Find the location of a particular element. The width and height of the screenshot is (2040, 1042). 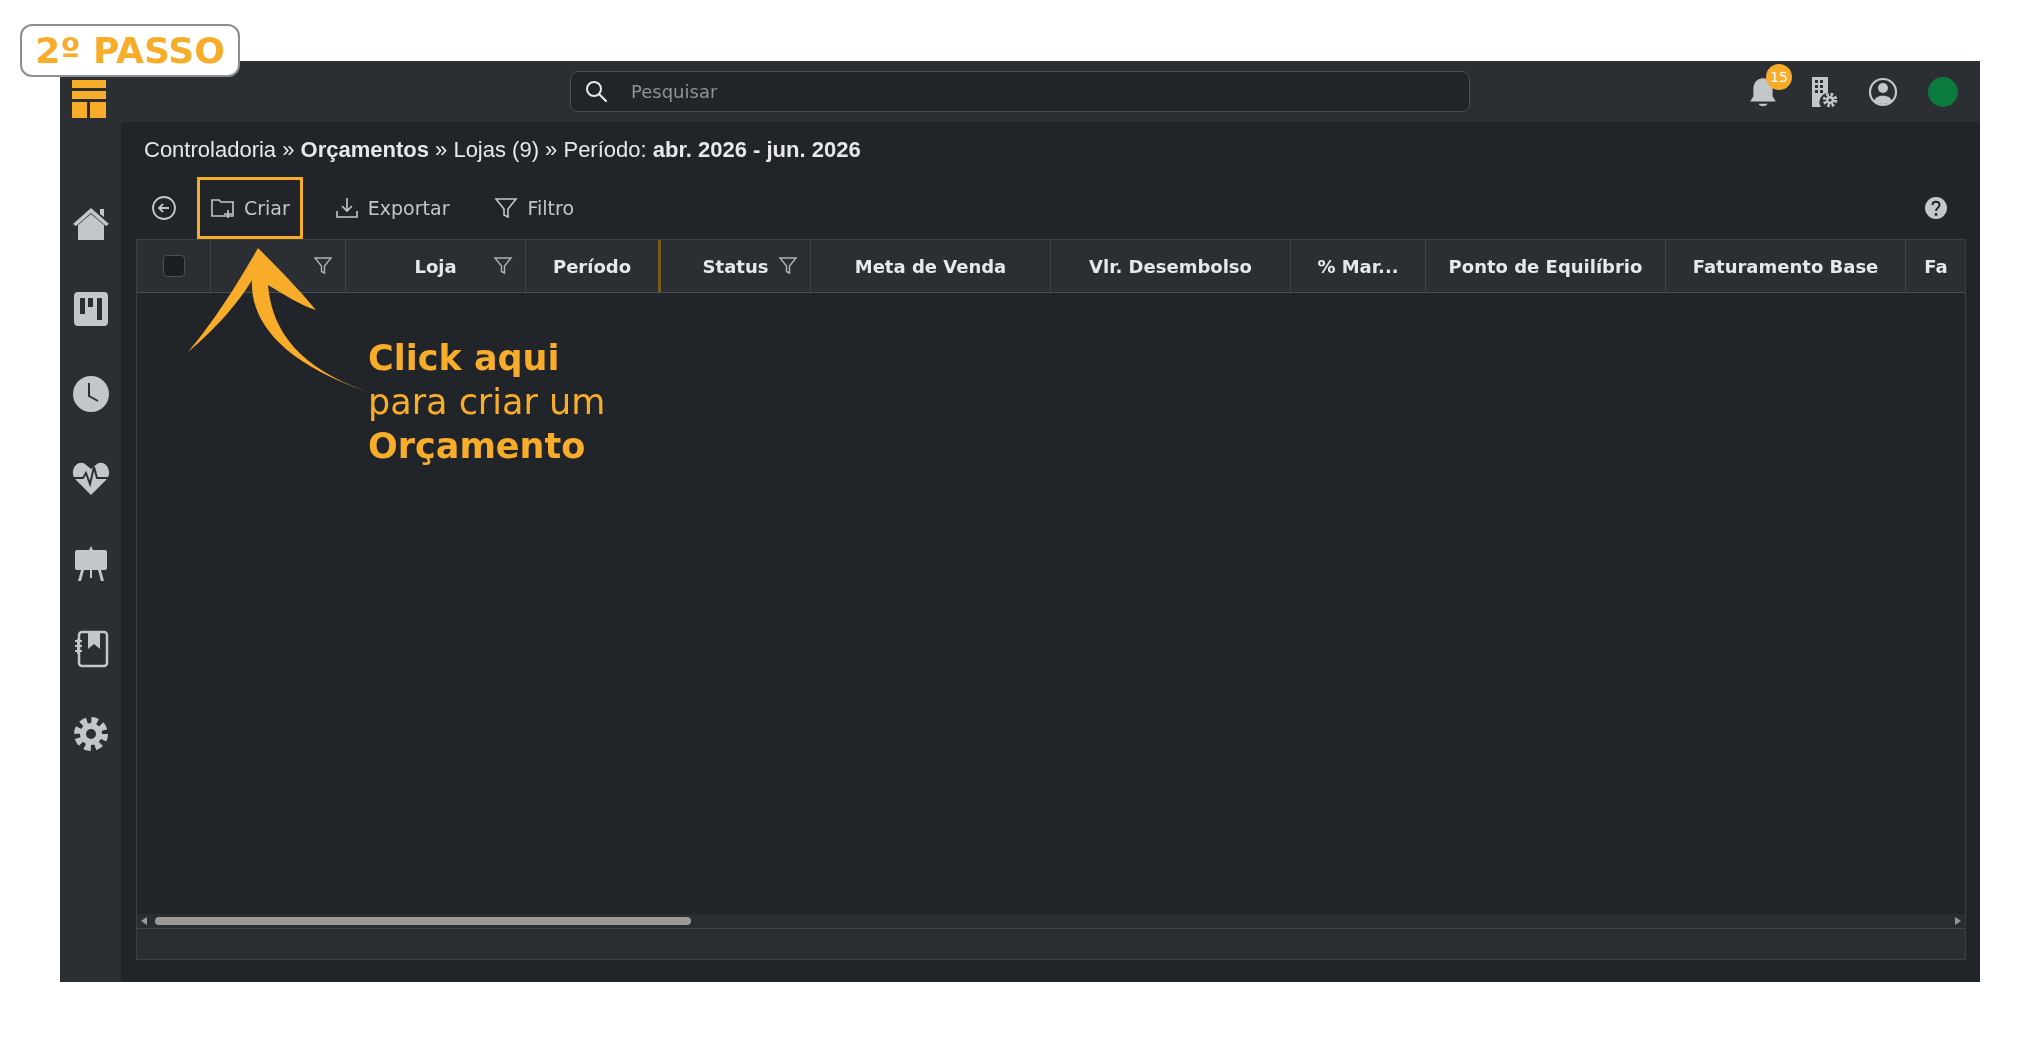

step-badge: 2º PASSO is located at coordinates (130, 50).